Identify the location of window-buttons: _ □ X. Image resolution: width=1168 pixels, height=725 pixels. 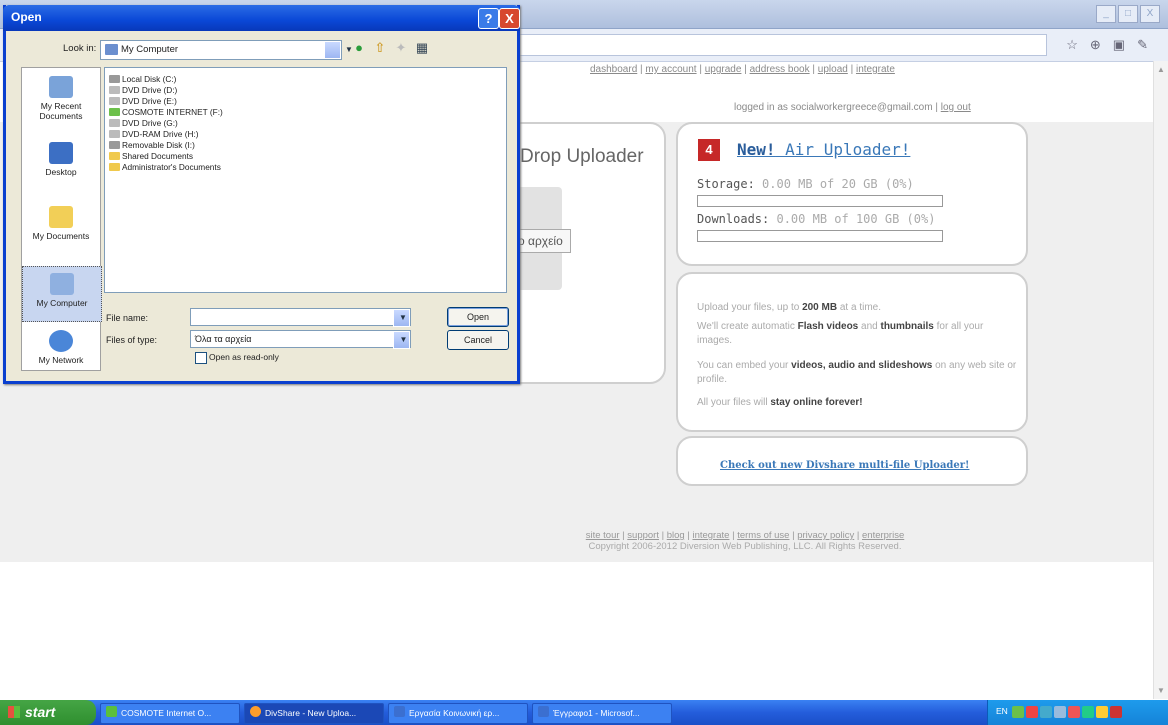
(1128, 14).